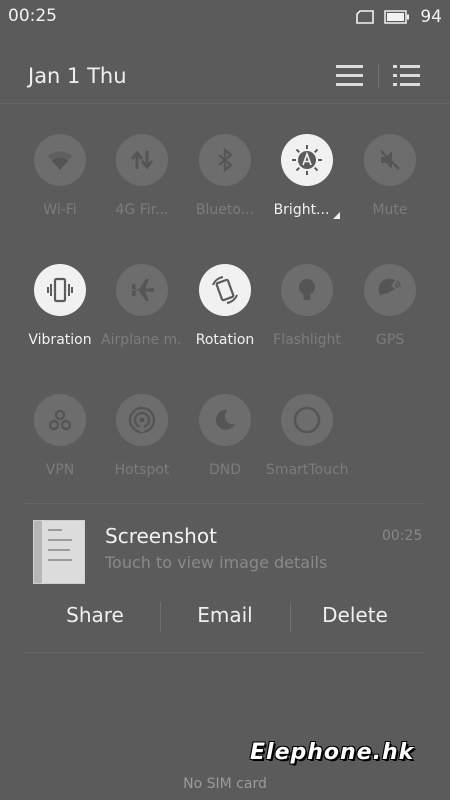 The width and height of the screenshot is (450, 800). Describe the element at coordinates (389, 286) in the screenshot. I see `gps-icon` at that location.